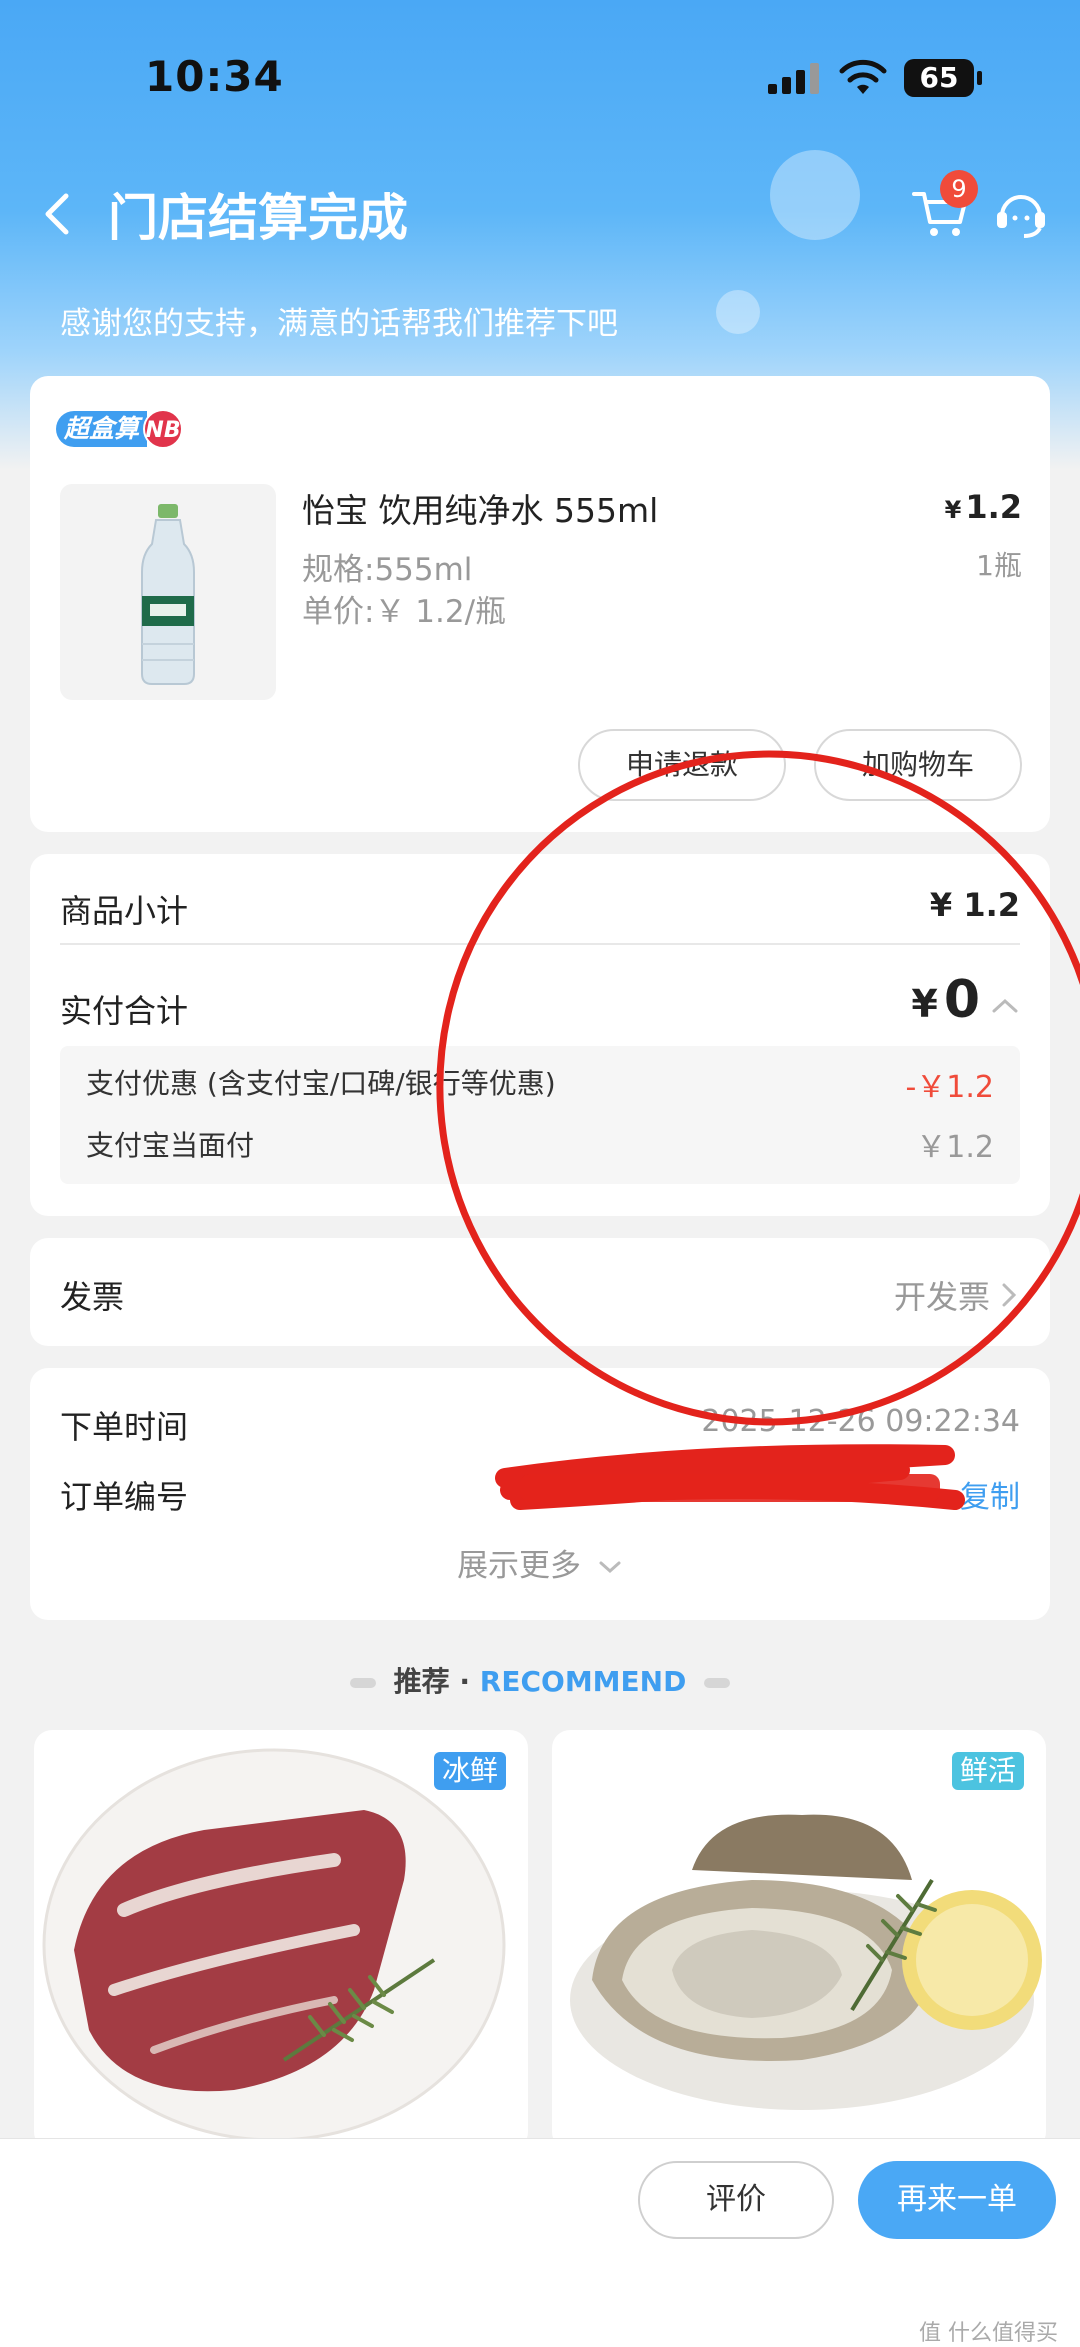  I want to click on alipay-value: ￥1.2, so click(955, 1147).